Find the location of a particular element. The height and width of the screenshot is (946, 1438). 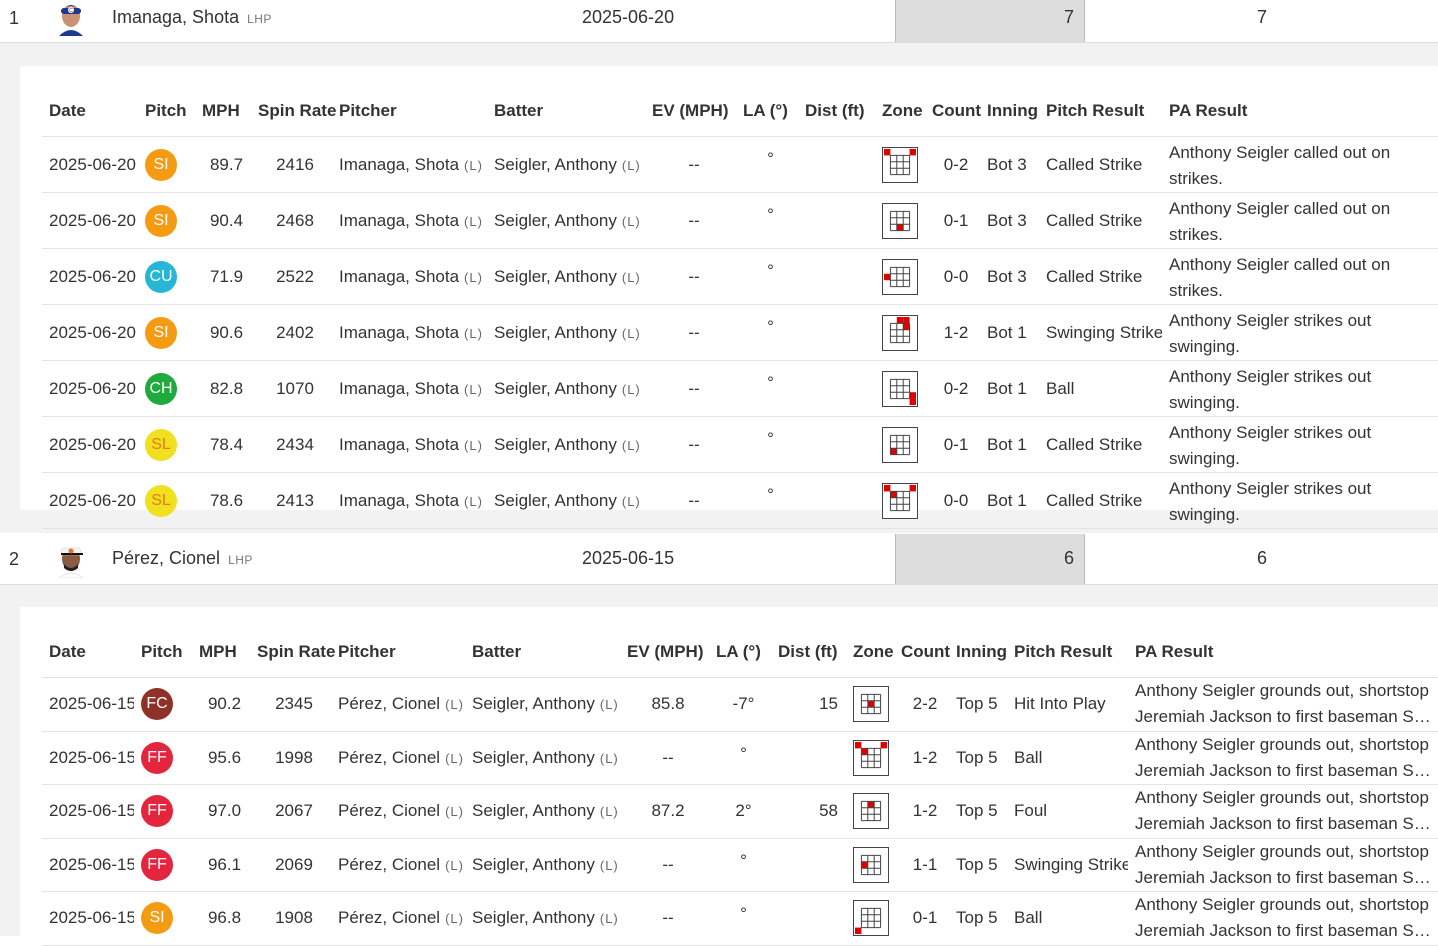

cell-mph: 89.7 is located at coordinates (223, 164).